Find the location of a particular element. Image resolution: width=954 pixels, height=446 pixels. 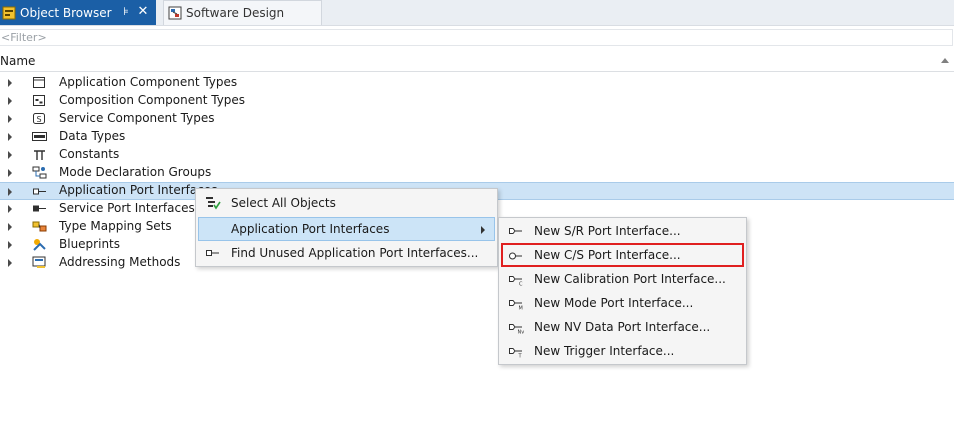

tab-object-browser: Object Browser ⊧ ✕ is located at coordinates (78, 12).